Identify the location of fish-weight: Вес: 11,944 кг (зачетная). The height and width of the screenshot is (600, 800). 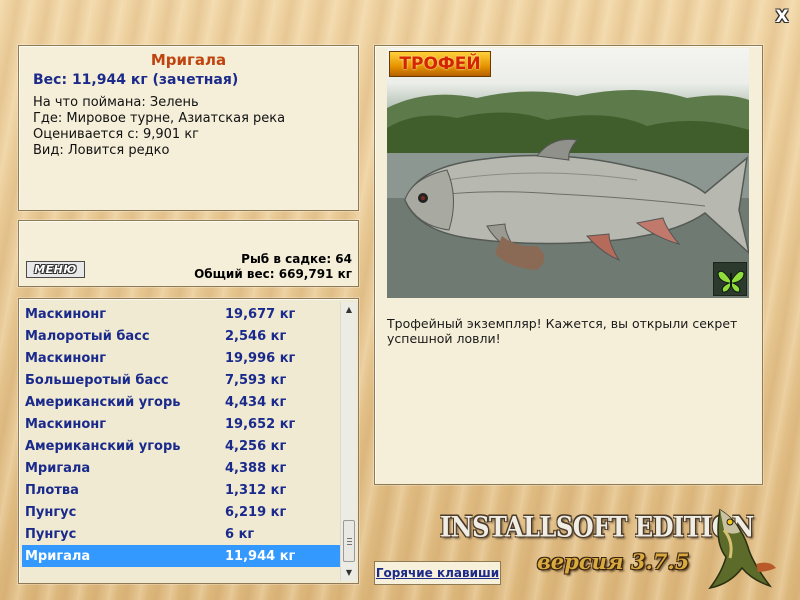
(136, 80).